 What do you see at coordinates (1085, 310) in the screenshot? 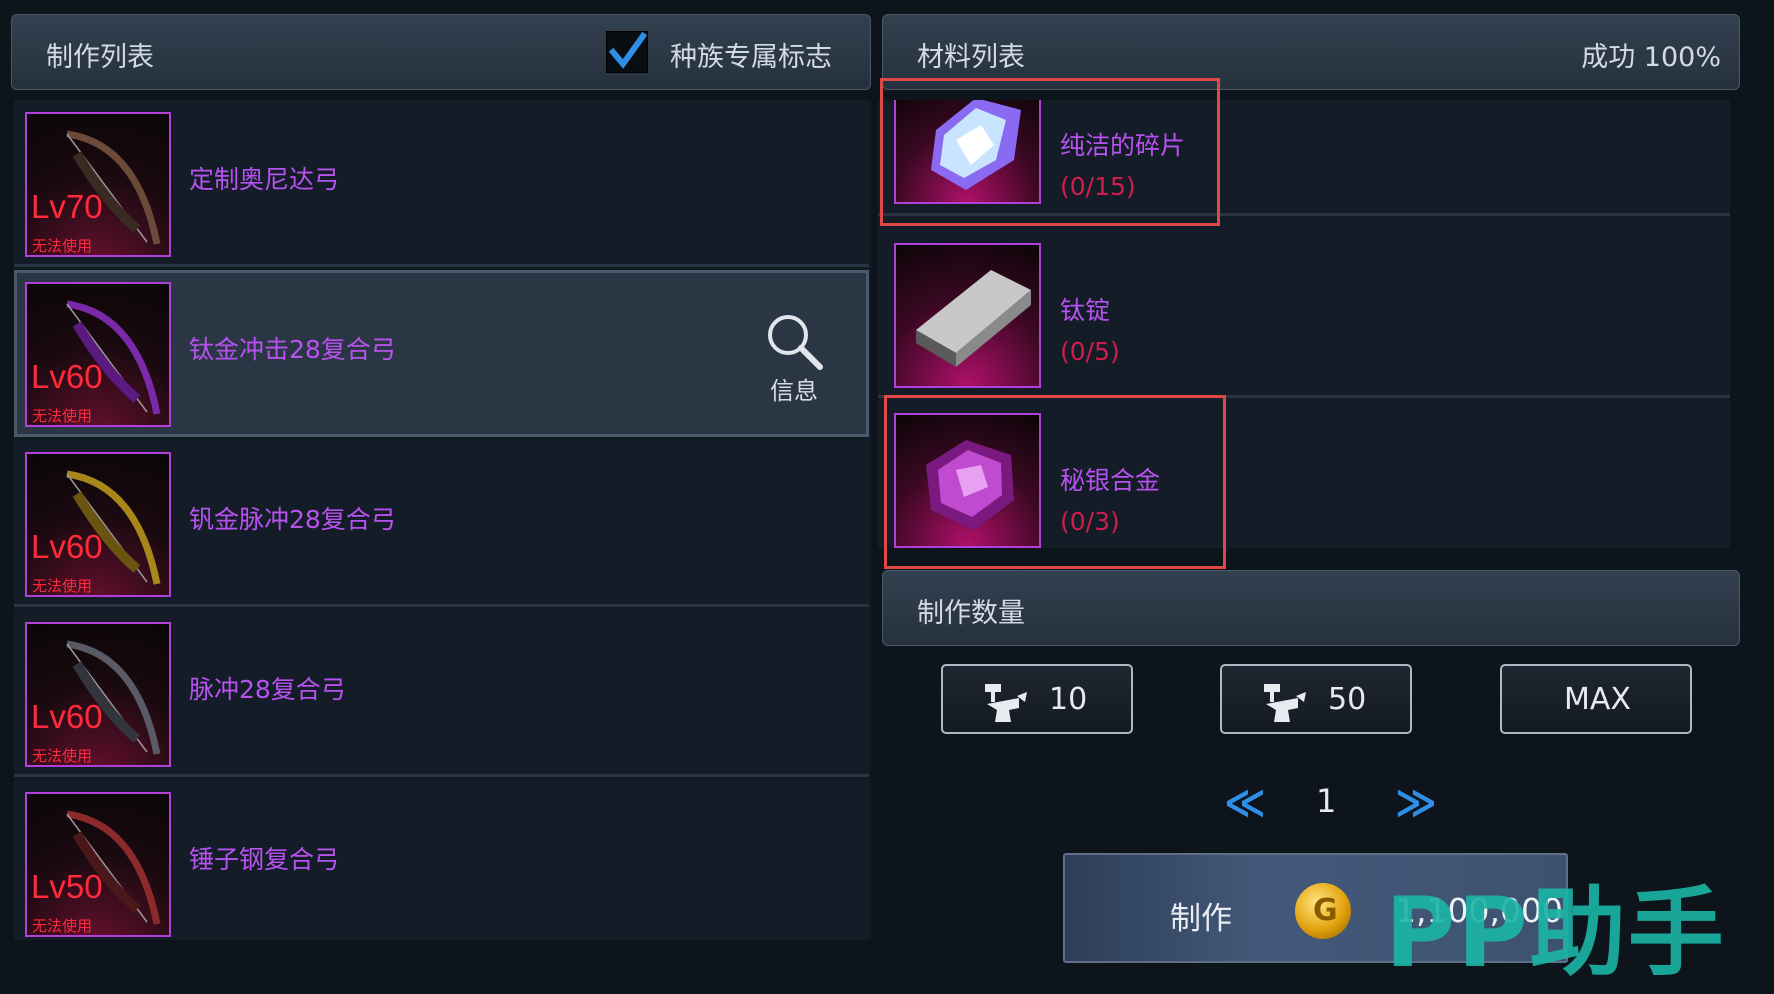
I see `material-name: 钛锭` at bounding box center [1085, 310].